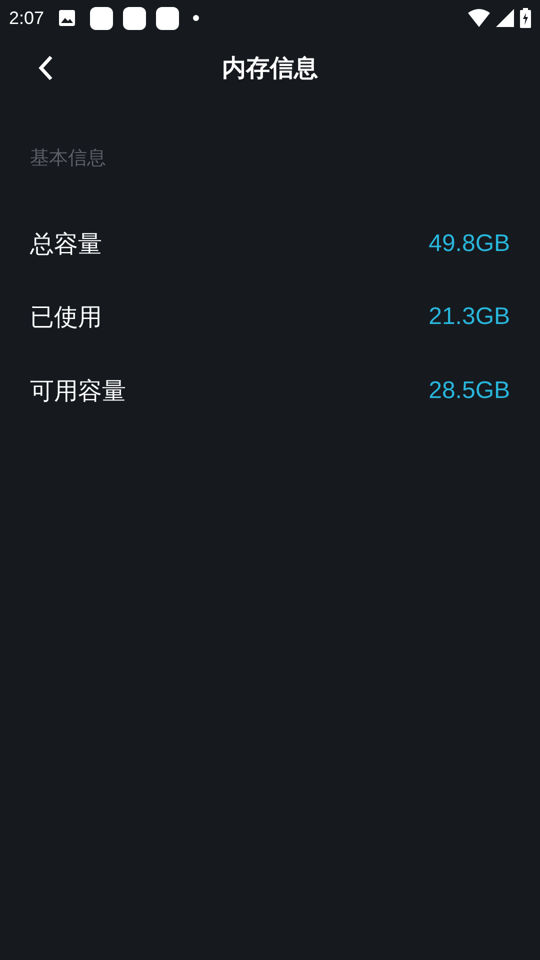  I want to click on info-label: 可用容量, so click(78, 391).